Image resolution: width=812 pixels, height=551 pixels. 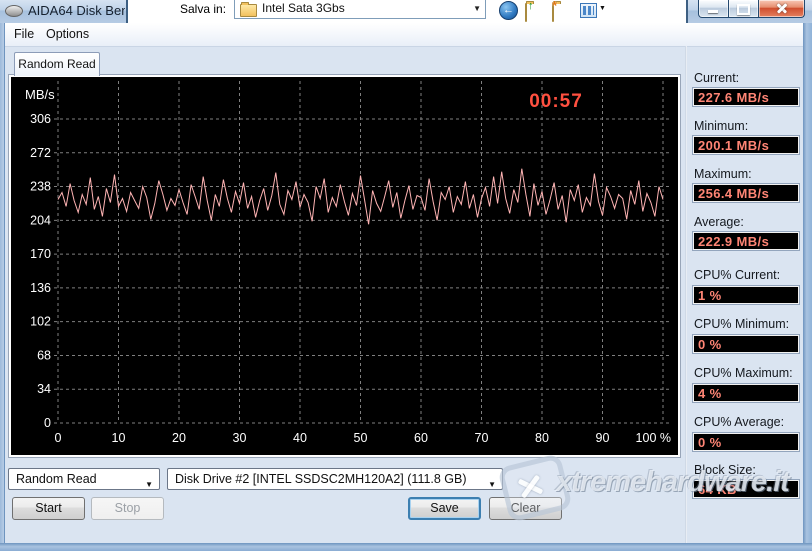 What do you see at coordinates (119, 438) in the screenshot?
I see `svg-text: 10` at bounding box center [119, 438].